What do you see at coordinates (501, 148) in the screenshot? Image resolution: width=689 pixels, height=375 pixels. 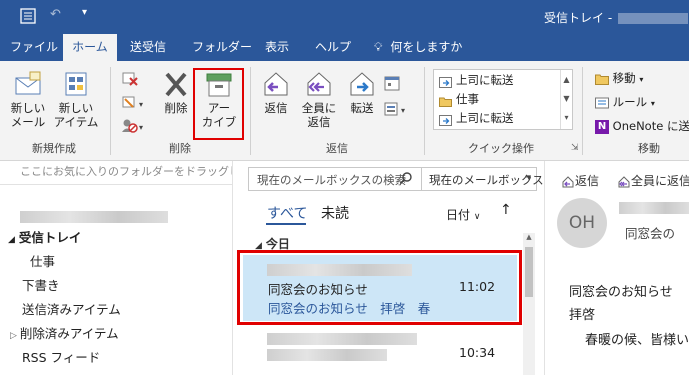 I see `group-label-quick-steps: クイック操作` at bounding box center [501, 148].